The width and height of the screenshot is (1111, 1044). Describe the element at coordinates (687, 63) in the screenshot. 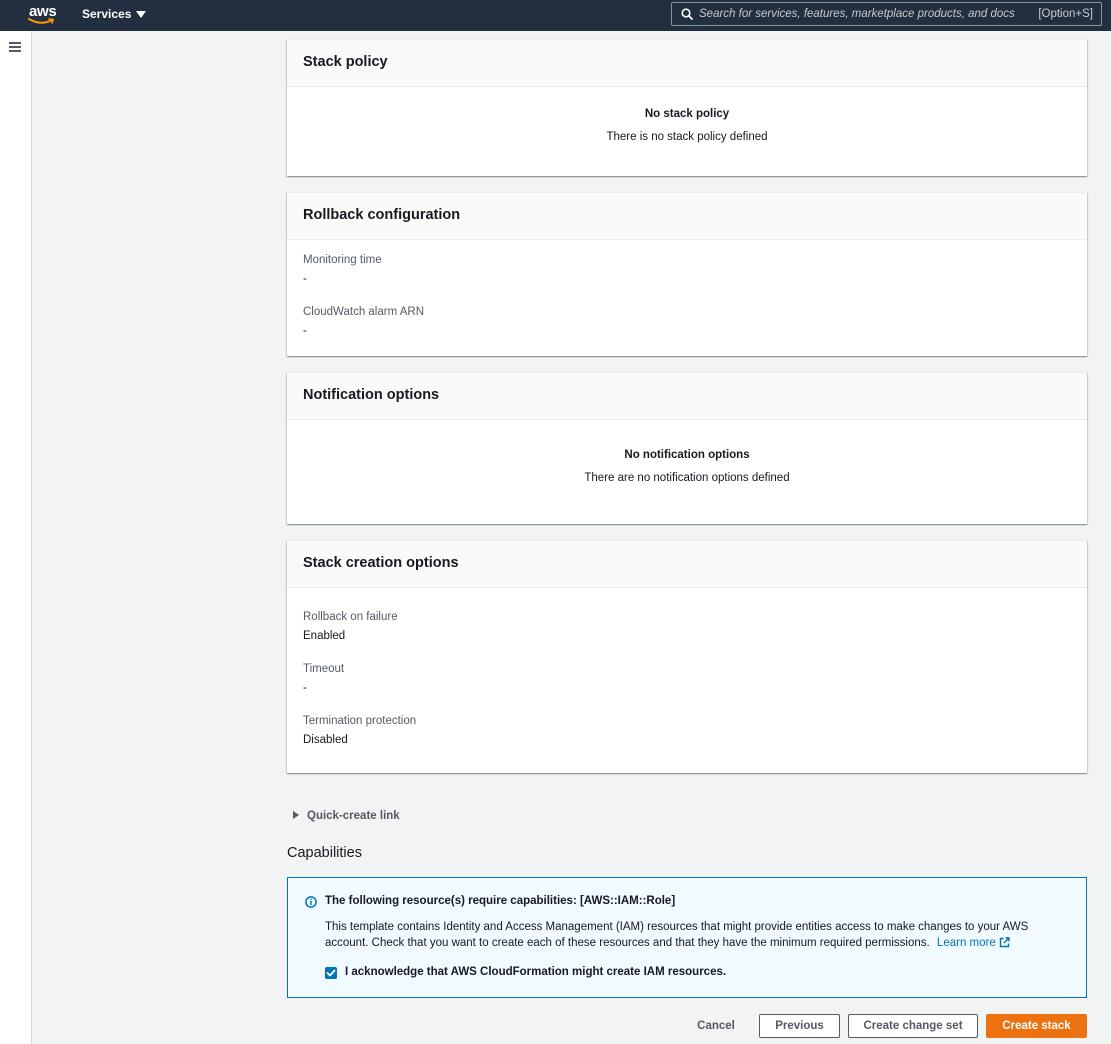

I see `panel-header: Stack policy` at that location.